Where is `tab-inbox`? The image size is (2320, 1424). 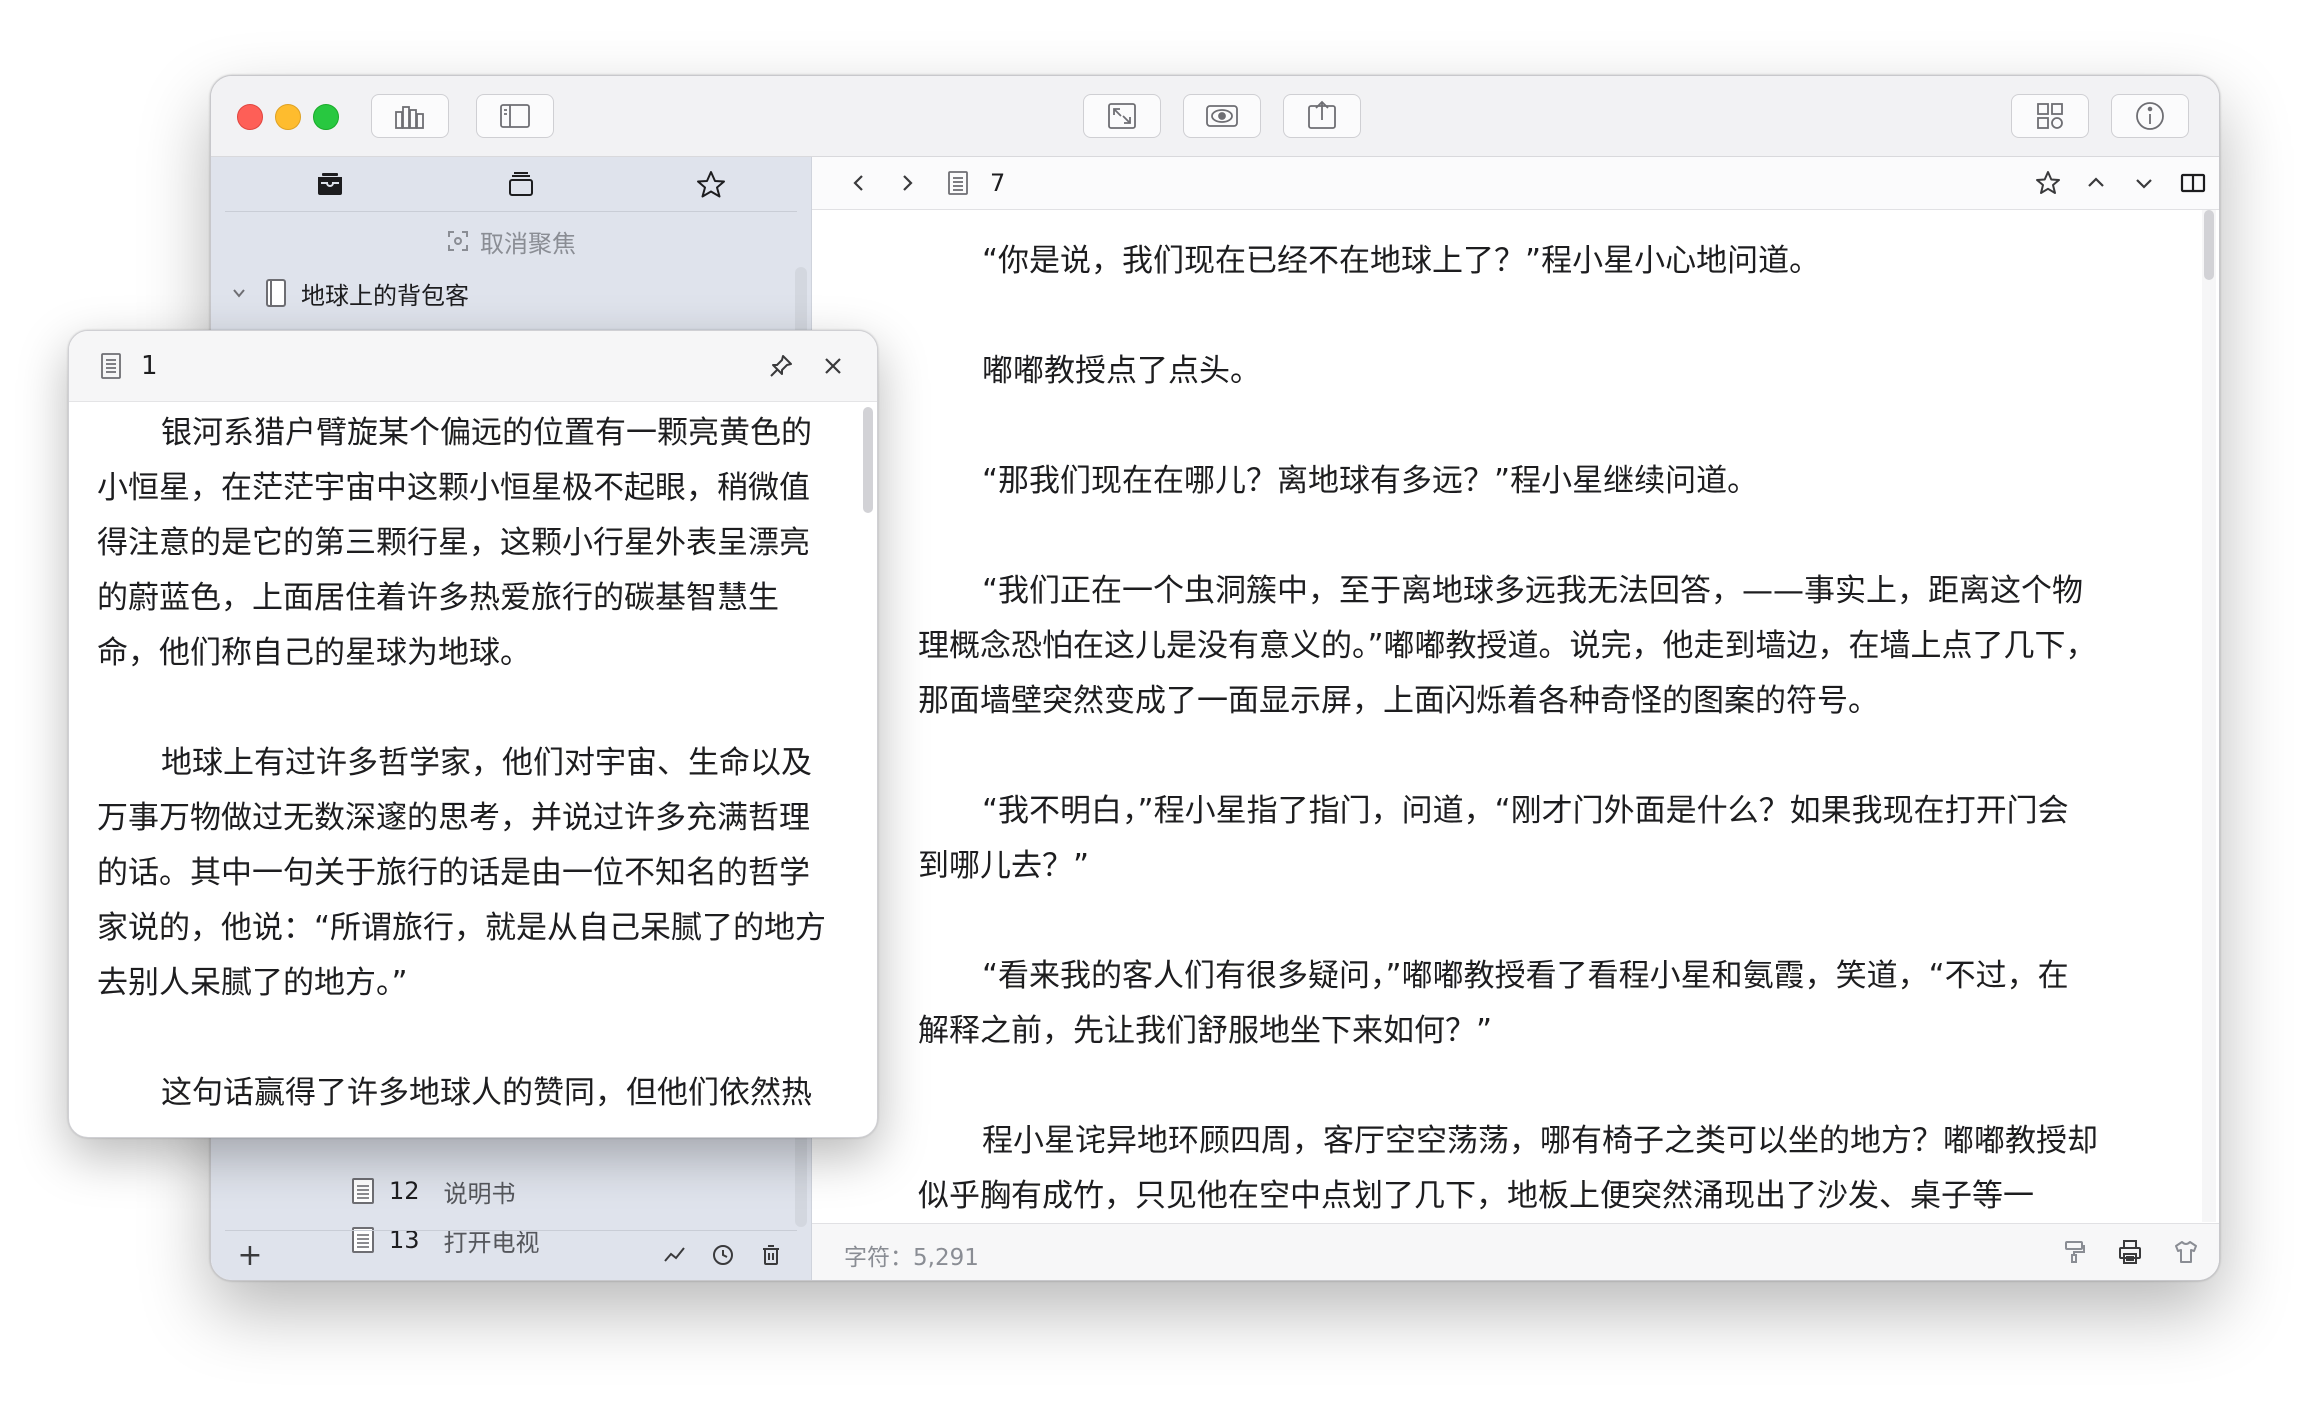 tab-inbox is located at coordinates (330, 185).